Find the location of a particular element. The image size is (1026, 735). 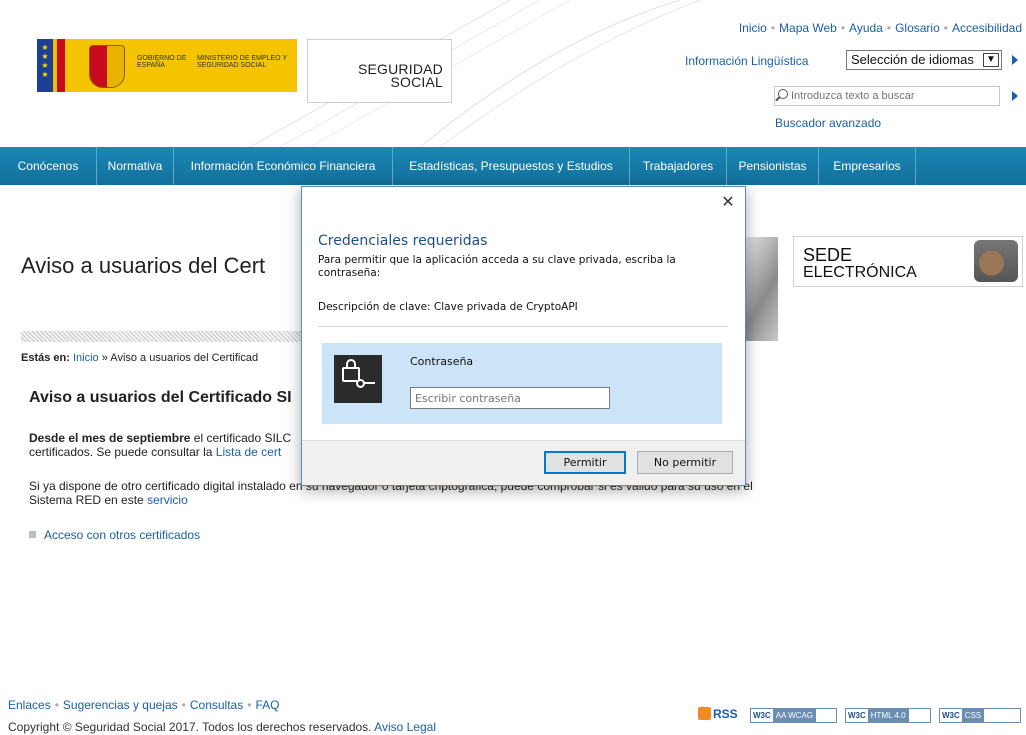

rss-label: RSS is located at coordinates (725, 714).